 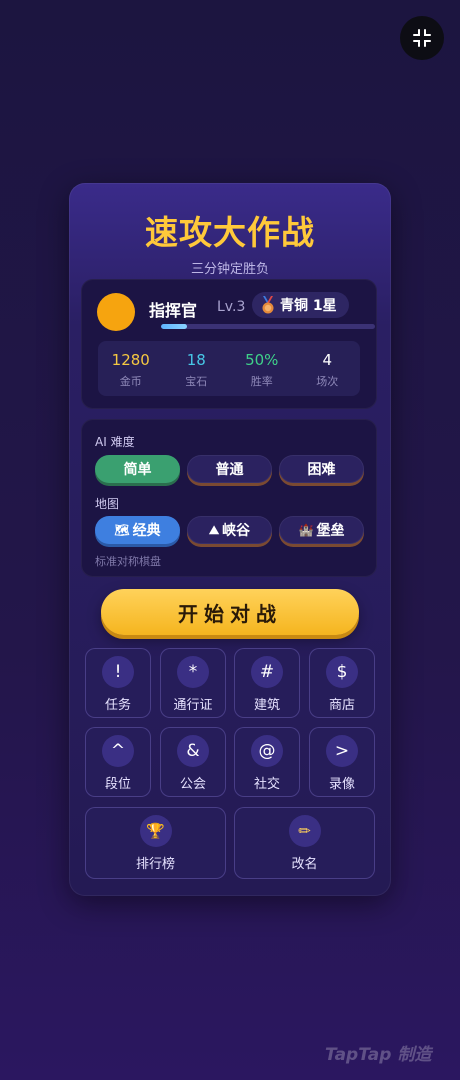 I want to click on tile-label: 社交, so click(x=266, y=784).